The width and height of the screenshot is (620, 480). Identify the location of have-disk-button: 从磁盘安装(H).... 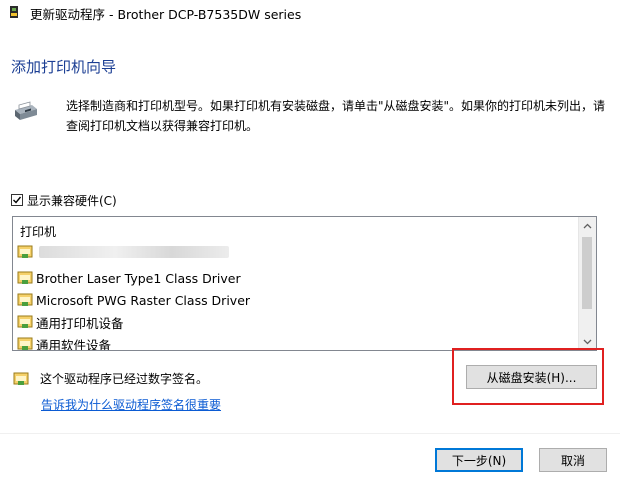
(531, 377).